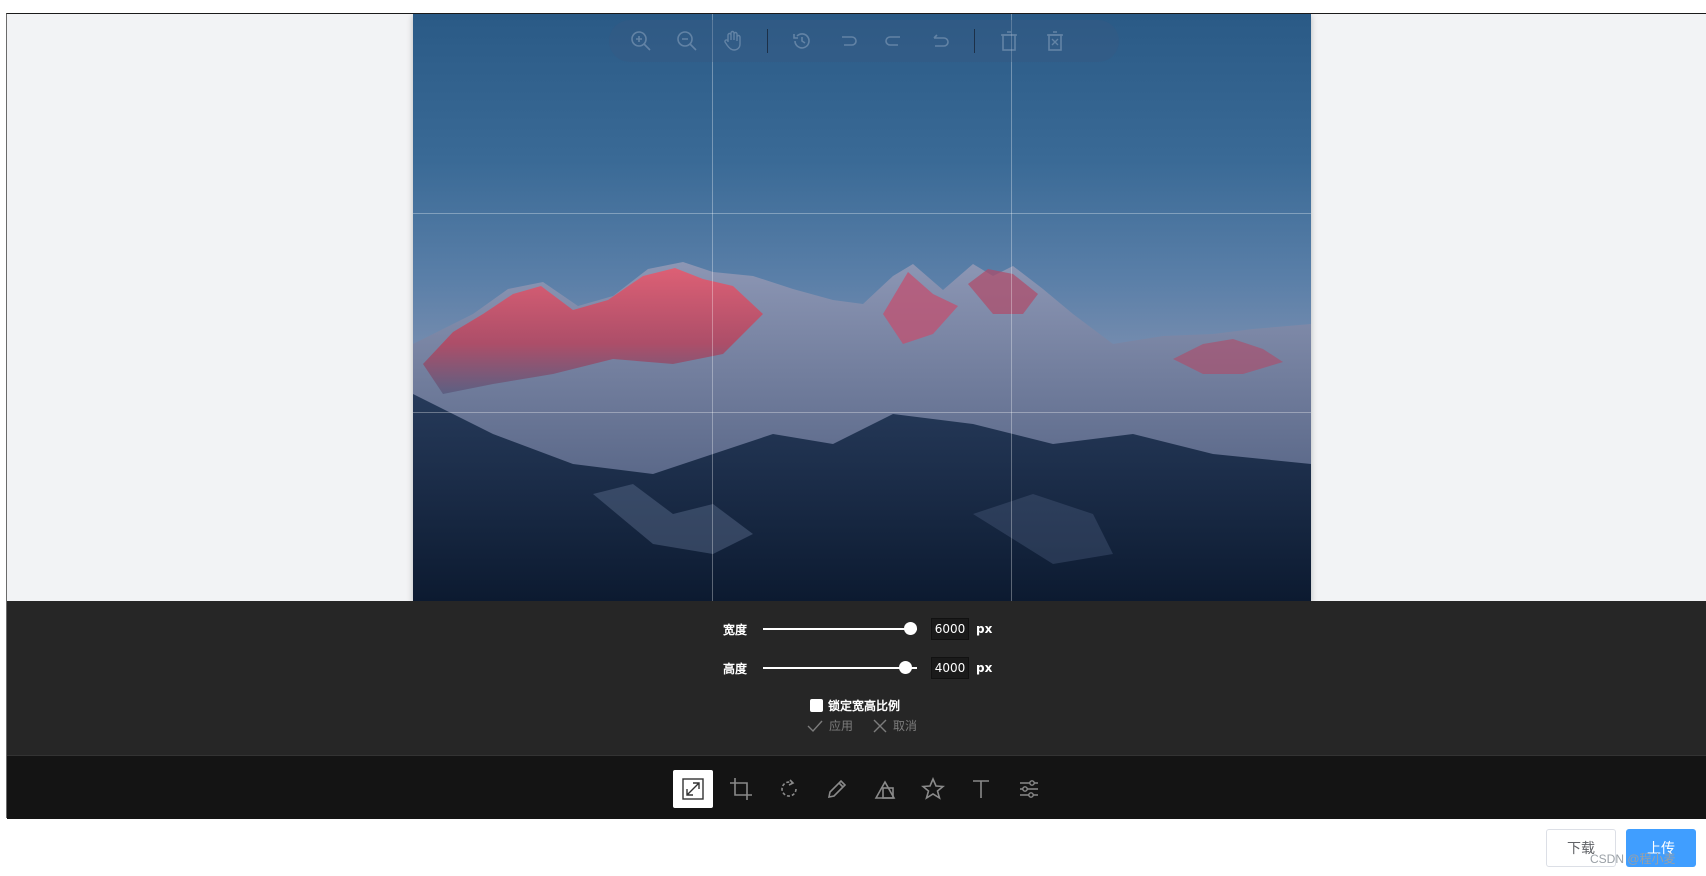 The image size is (1706, 876). I want to click on resize-icon, so click(693, 789).